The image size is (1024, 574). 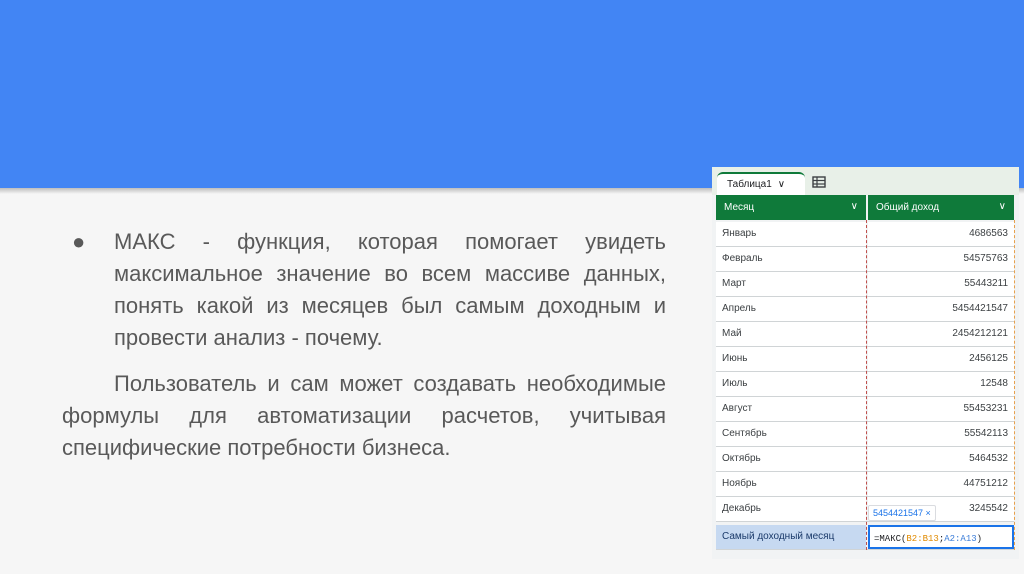 I want to click on month-cell: Февраль, so click(x=791, y=259).